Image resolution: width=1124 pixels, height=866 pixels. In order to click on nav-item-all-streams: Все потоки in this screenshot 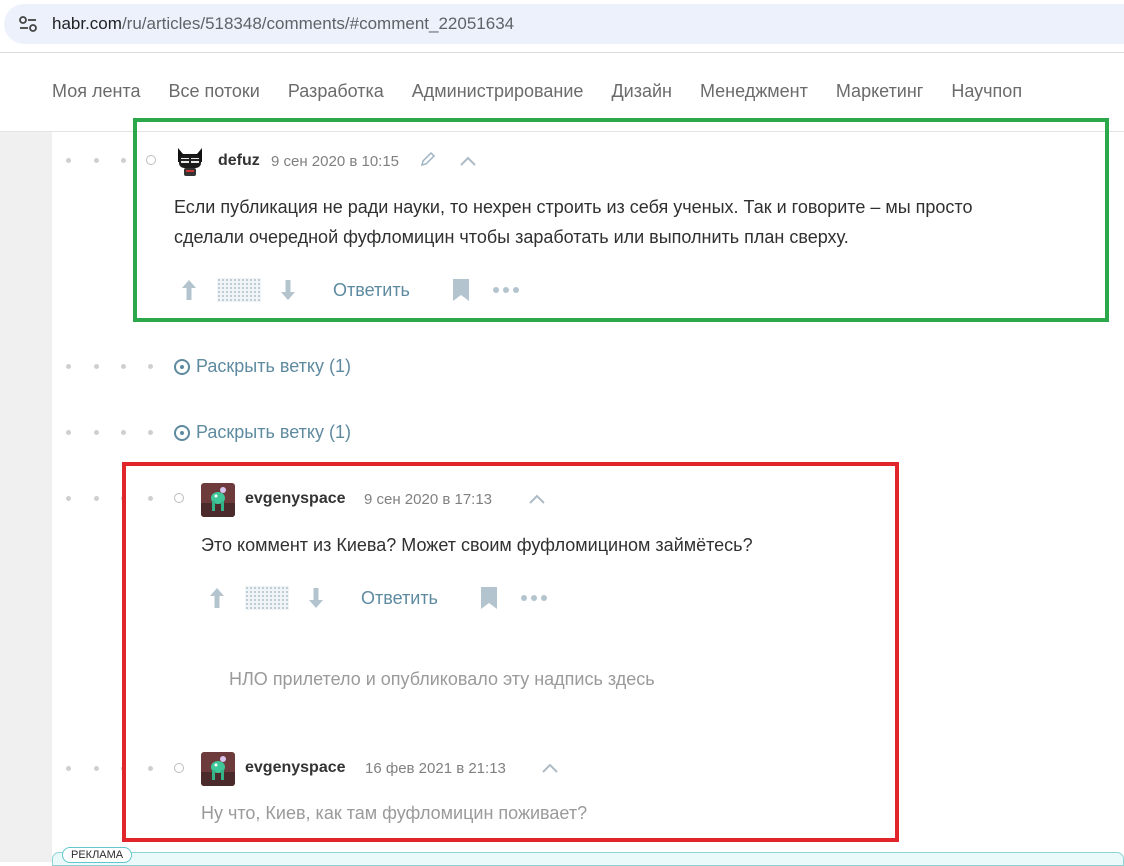, I will do `click(213, 91)`.